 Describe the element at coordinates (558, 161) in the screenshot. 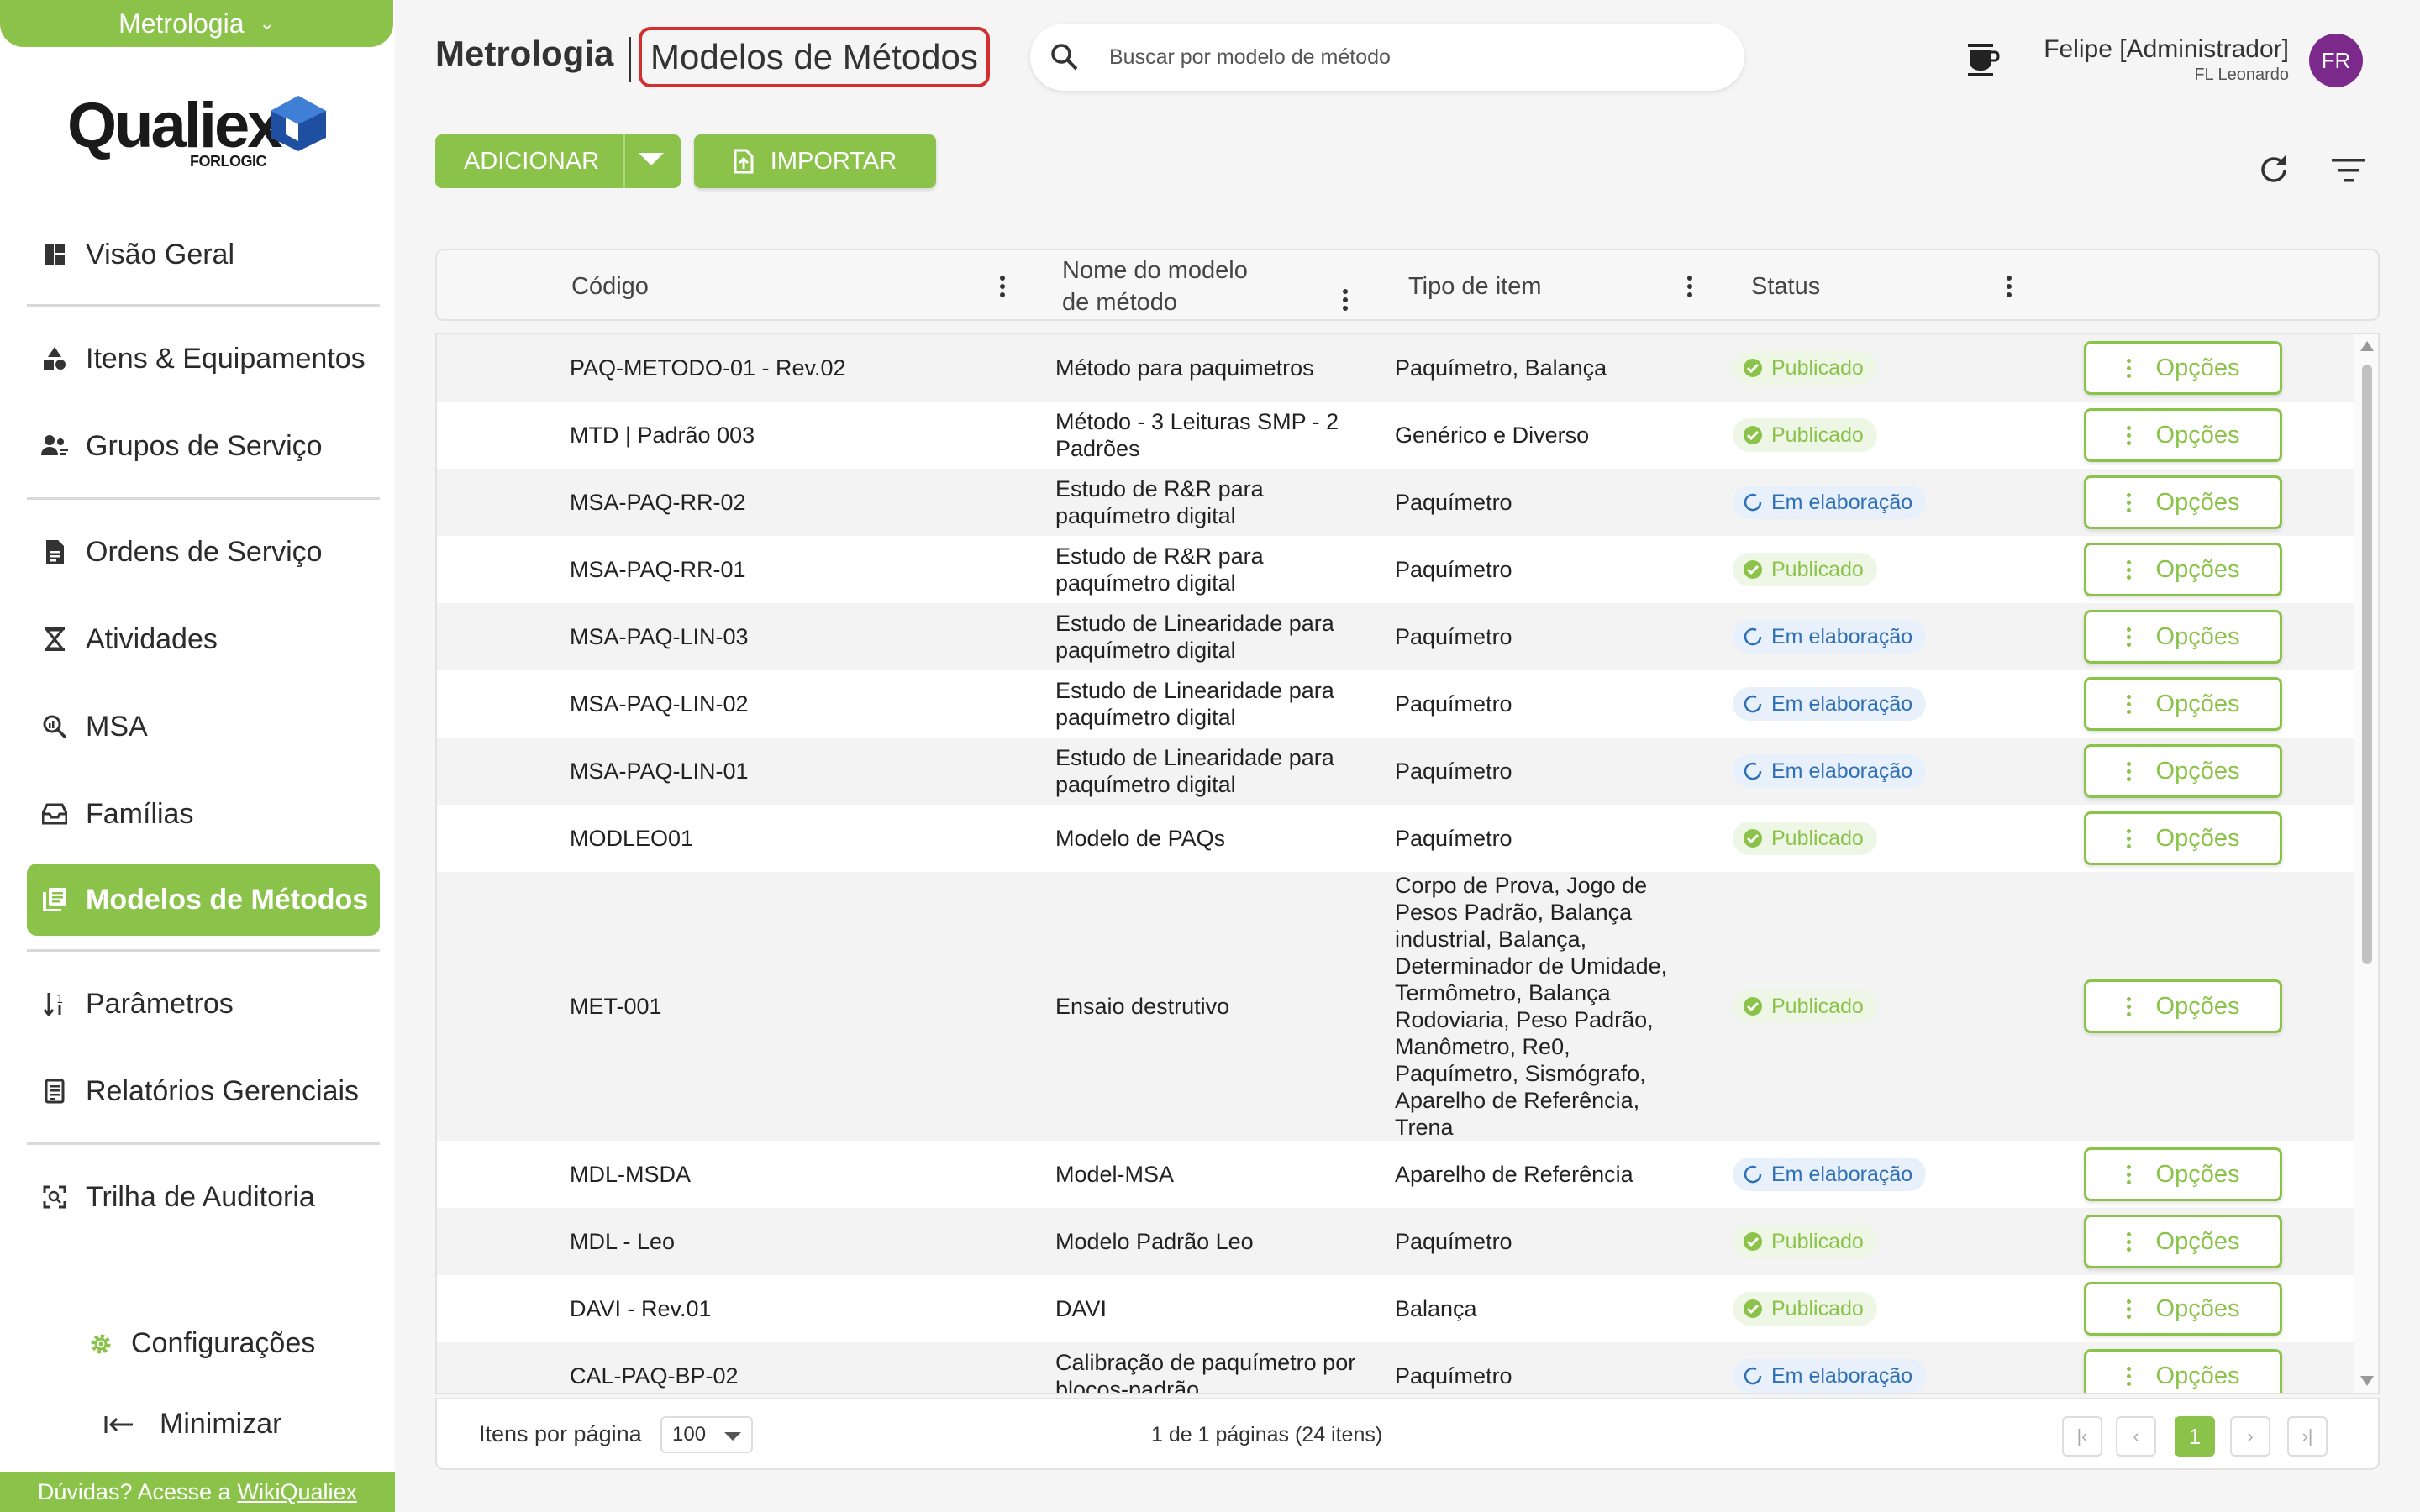

I see `add-button: ADICIONAR` at that location.